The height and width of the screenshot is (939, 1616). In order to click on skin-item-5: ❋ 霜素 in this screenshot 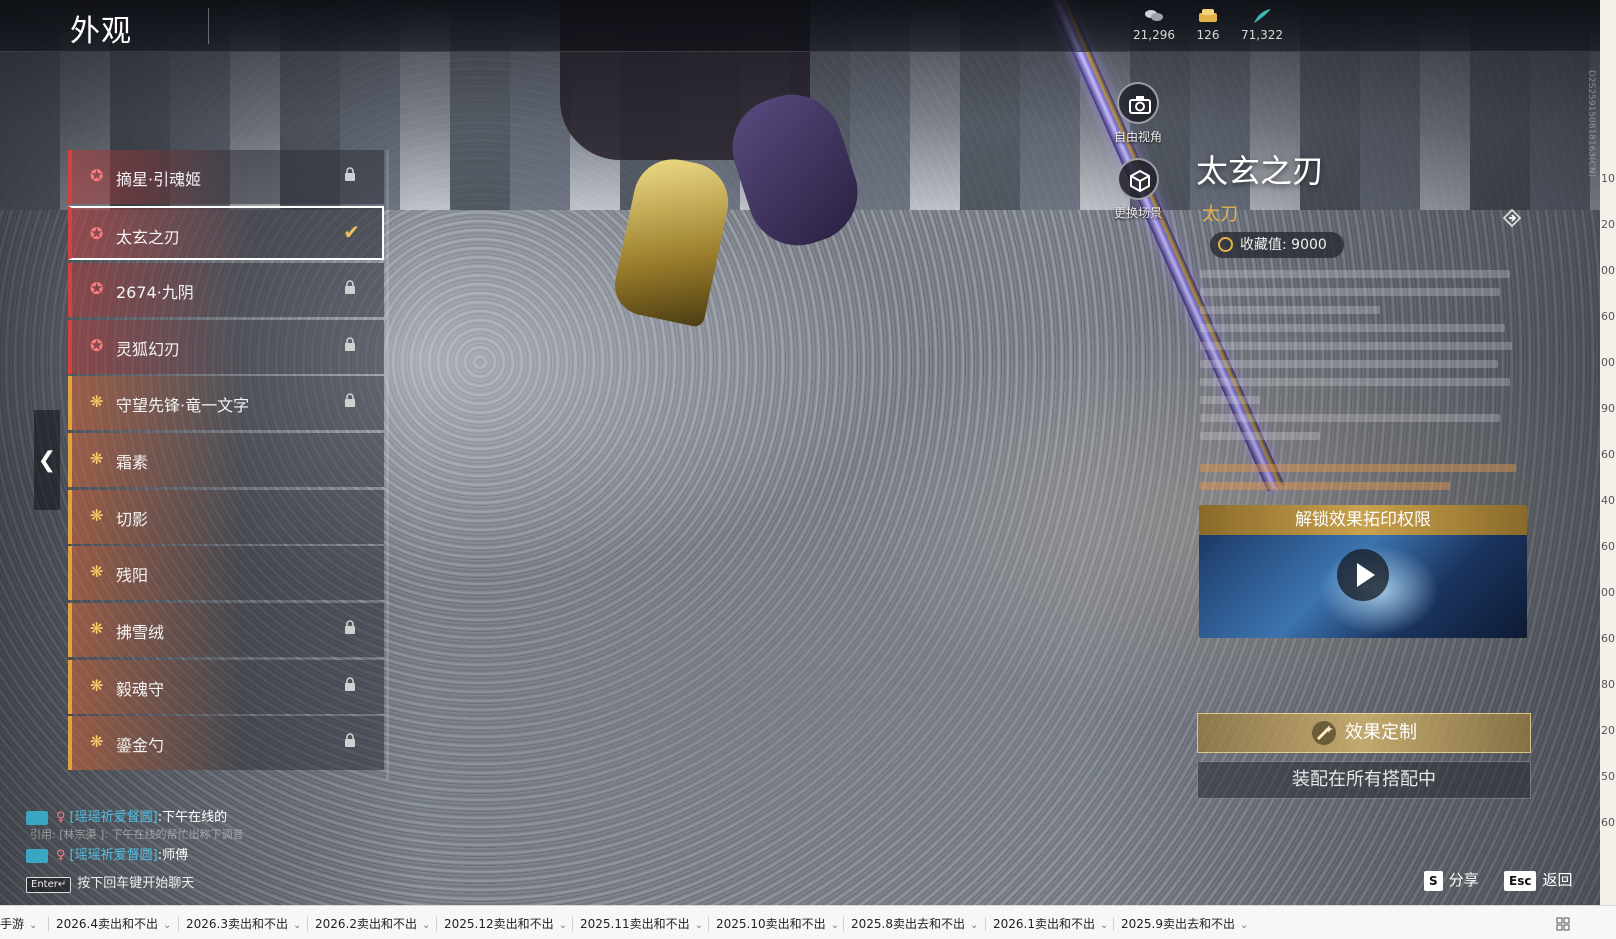, I will do `click(226, 460)`.